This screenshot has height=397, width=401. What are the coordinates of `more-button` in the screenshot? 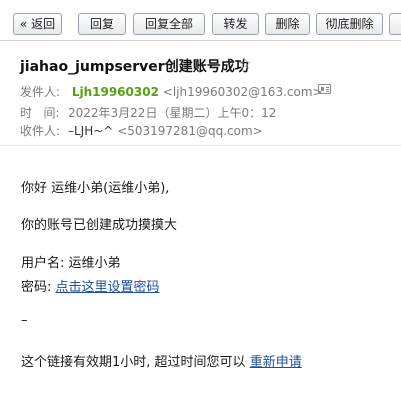 It's located at (395, 24).